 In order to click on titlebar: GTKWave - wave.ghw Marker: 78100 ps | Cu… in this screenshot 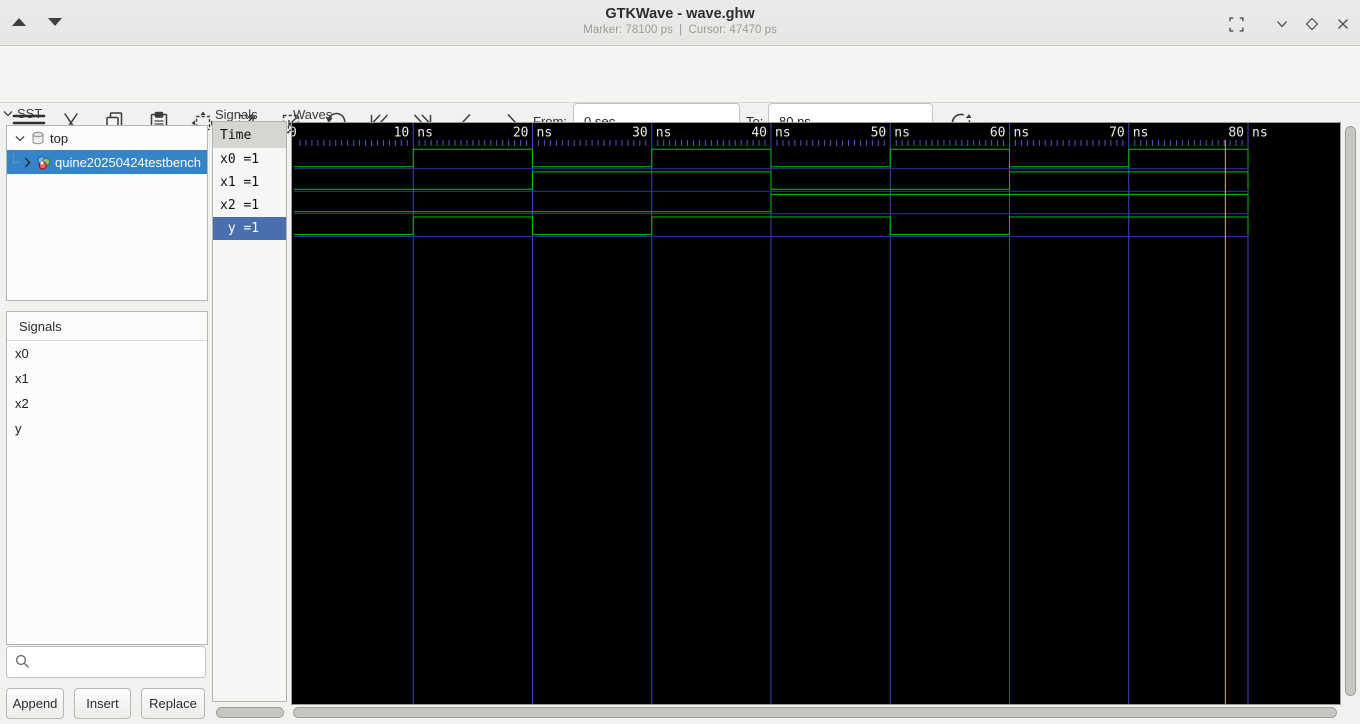, I will do `click(680, 23)`.